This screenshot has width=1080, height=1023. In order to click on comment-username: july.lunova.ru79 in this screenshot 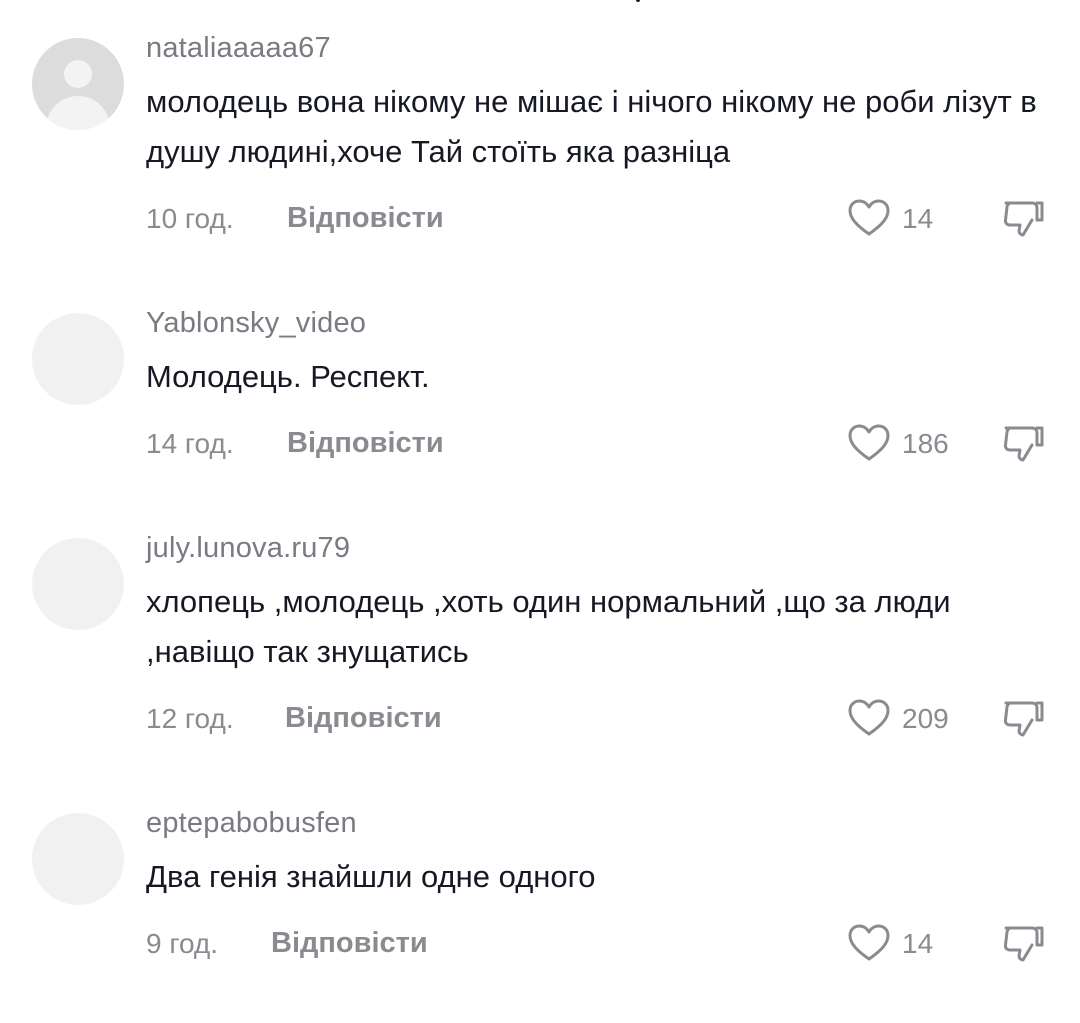, I will do `click(248, 548)`.